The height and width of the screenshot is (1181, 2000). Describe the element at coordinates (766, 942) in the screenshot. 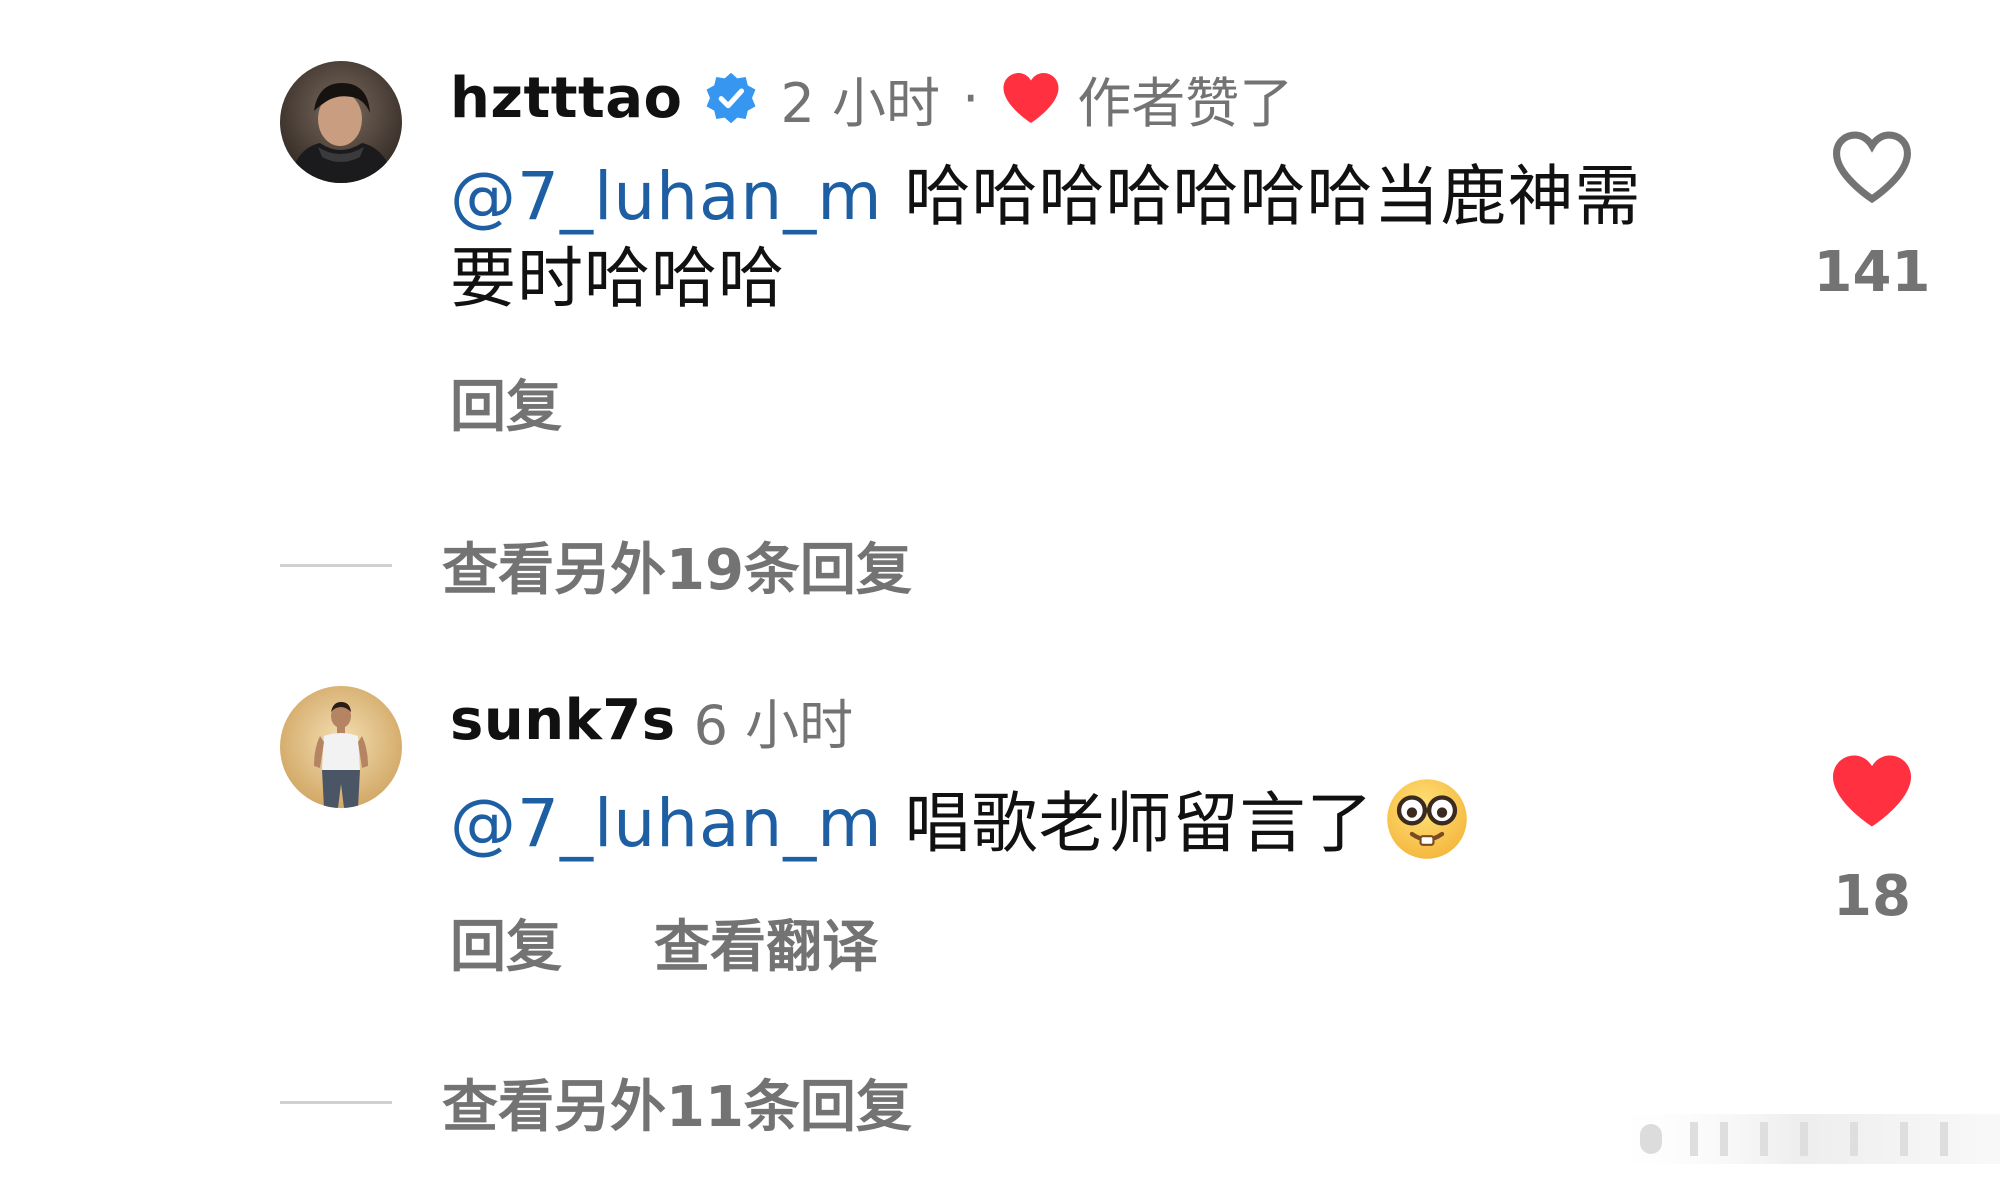

I see `see-translation-button: 查看翻译` at that location.